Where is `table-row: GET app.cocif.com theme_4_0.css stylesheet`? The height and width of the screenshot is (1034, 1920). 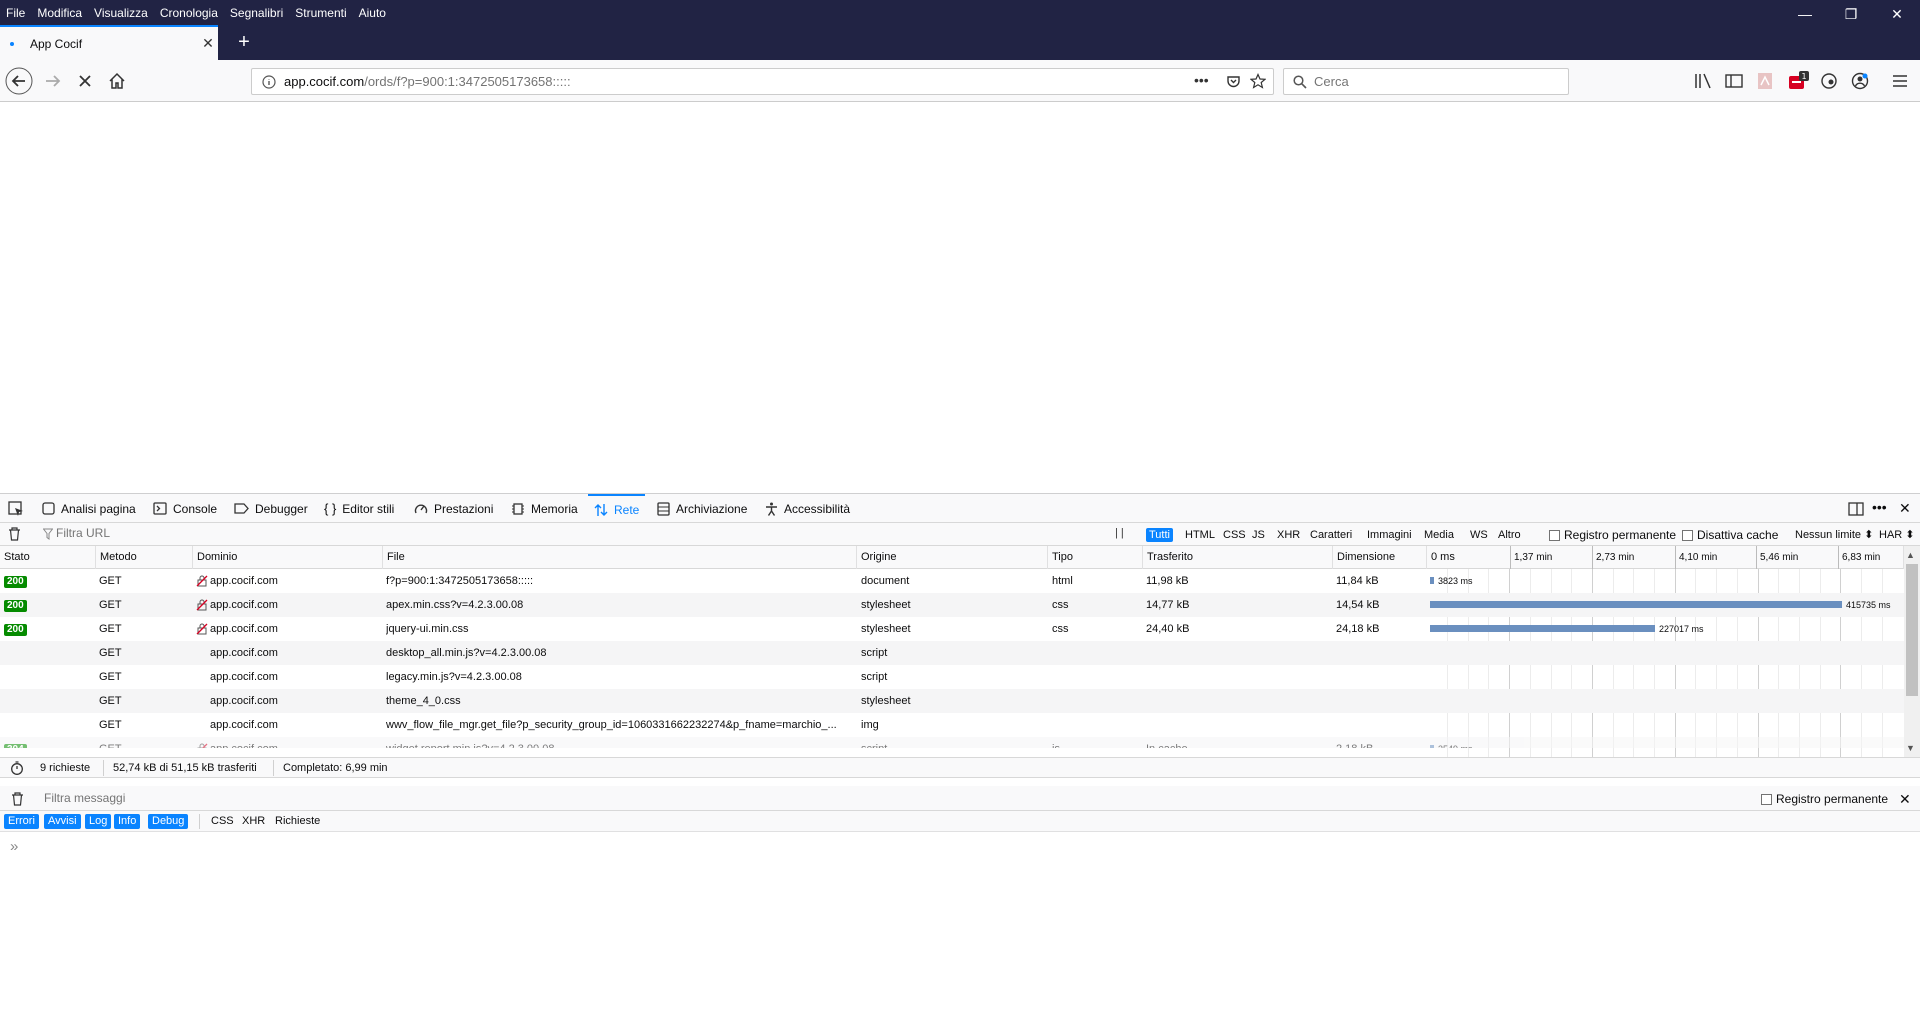
table-row: GET app.cocif.com theme_4_0.css stylesheet is located at coordinates (952, 701).